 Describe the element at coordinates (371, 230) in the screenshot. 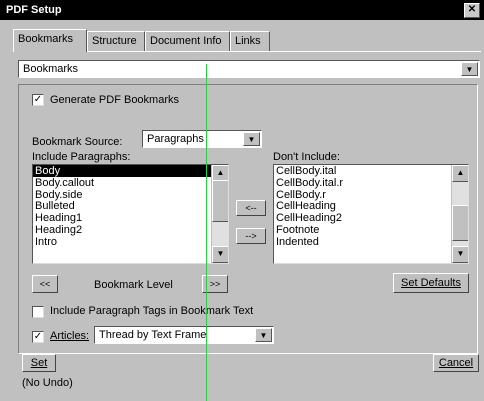

I see `list-item: Footnote` at that location.